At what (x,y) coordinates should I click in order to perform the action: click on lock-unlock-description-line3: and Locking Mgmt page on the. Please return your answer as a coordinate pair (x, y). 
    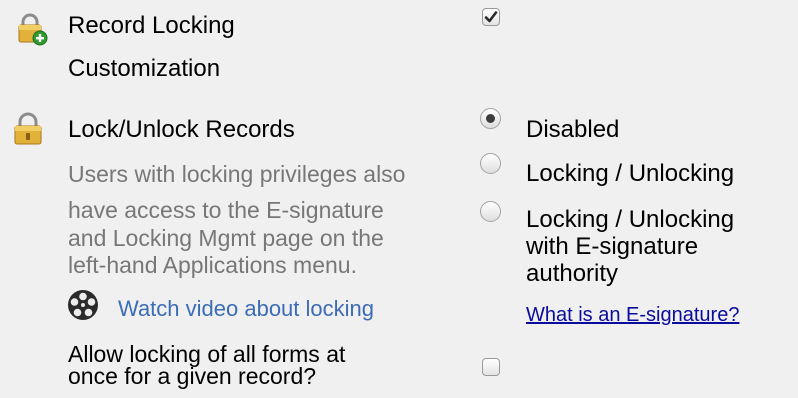
    Looking at the image, I should click on (226, 238).